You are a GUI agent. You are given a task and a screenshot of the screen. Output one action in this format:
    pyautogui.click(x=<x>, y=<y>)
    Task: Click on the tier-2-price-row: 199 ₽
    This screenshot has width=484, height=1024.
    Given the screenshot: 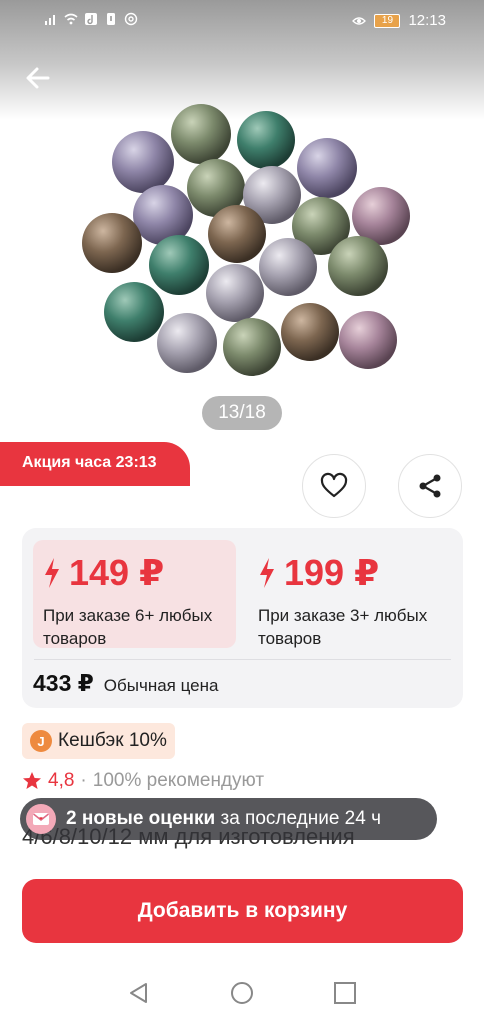 What is the action you would take?
    pyautogui.click(x=354, y=573)
    